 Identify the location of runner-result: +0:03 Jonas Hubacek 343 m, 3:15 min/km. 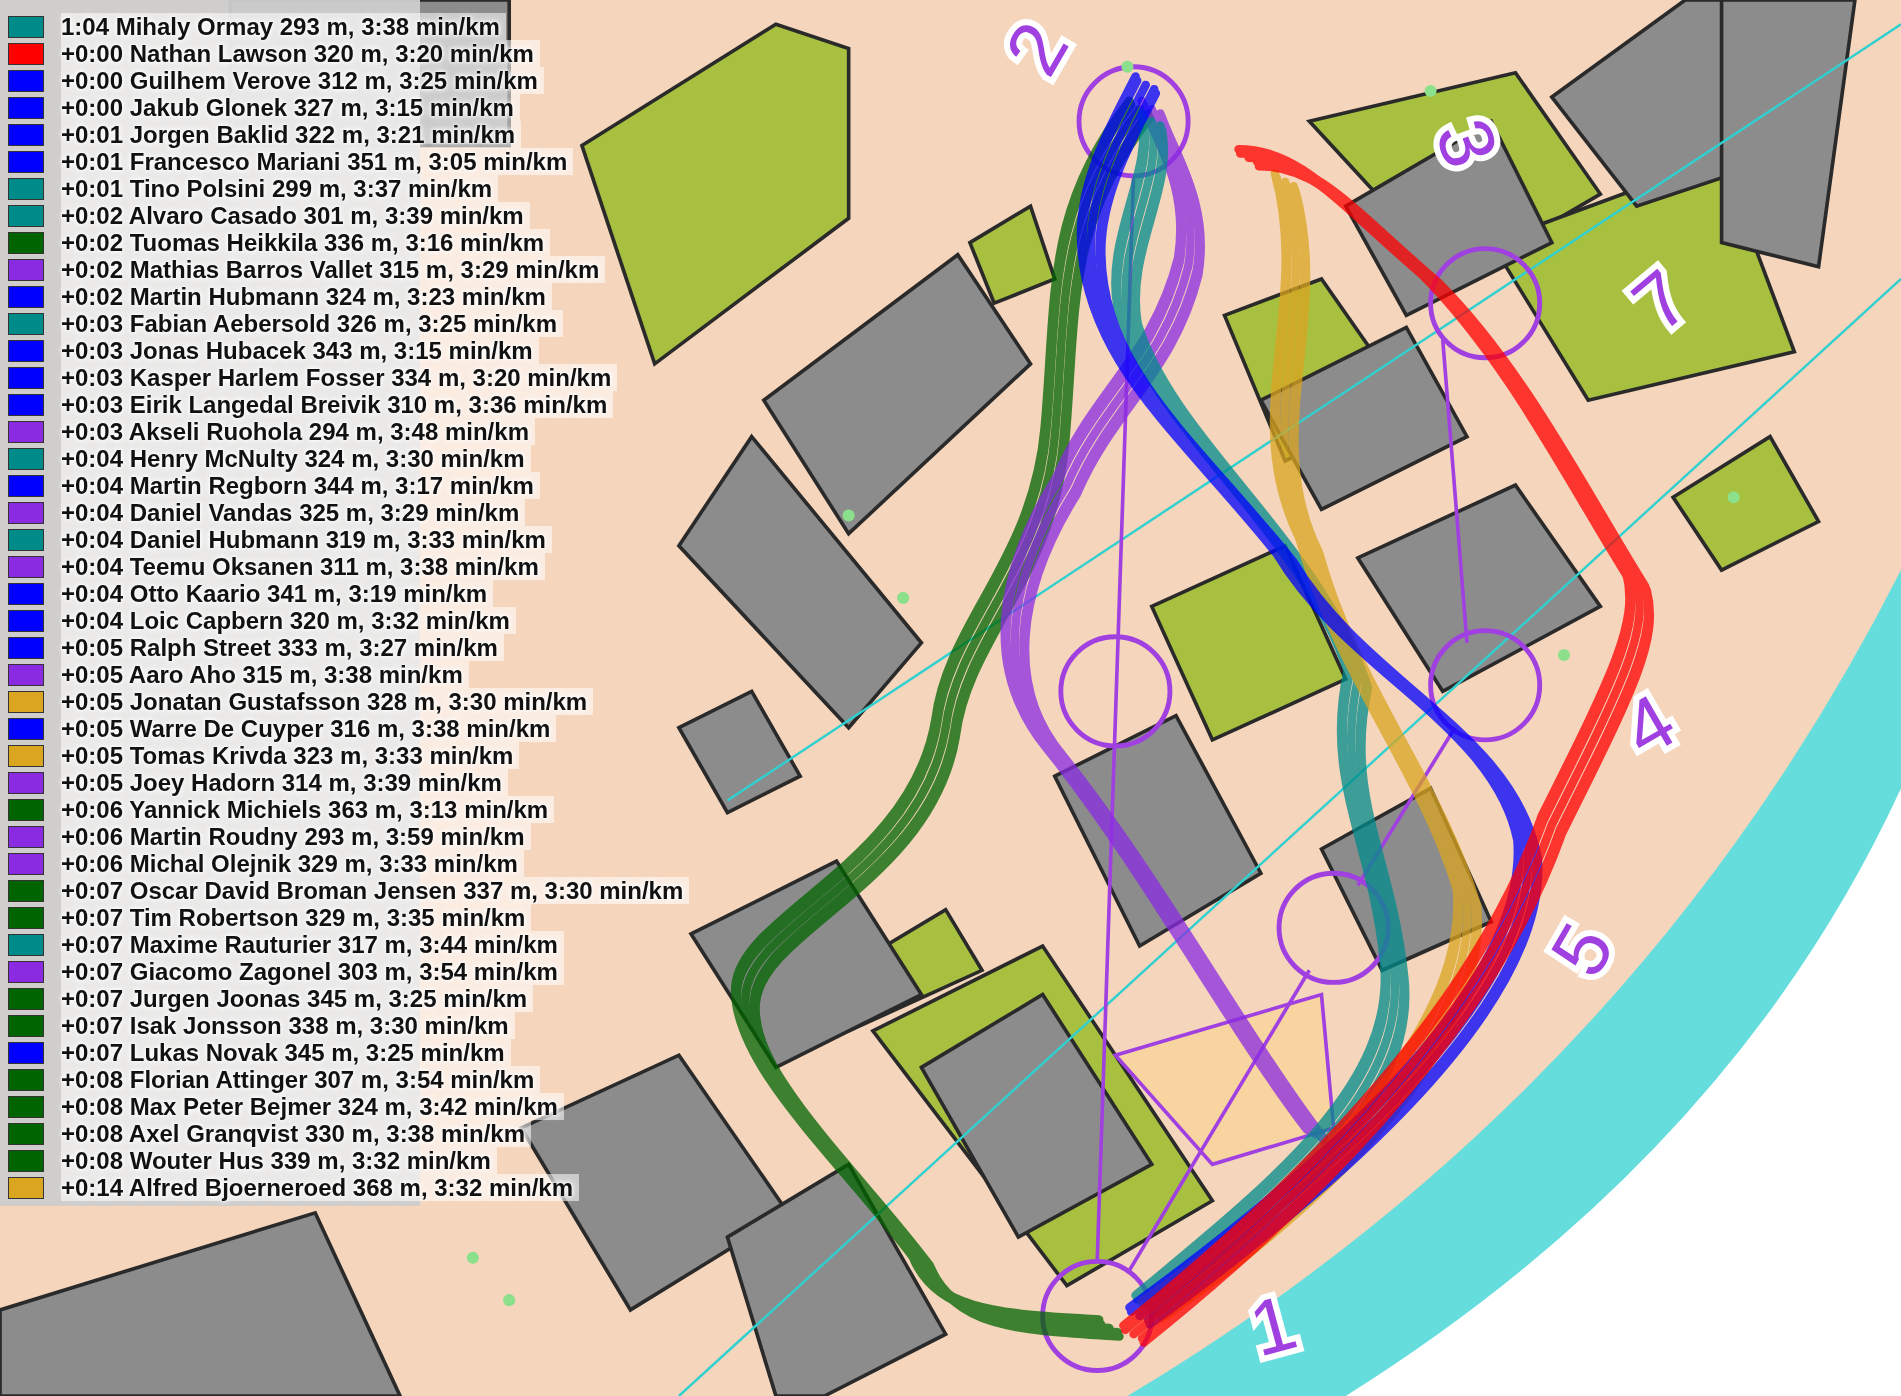
(300, 350).